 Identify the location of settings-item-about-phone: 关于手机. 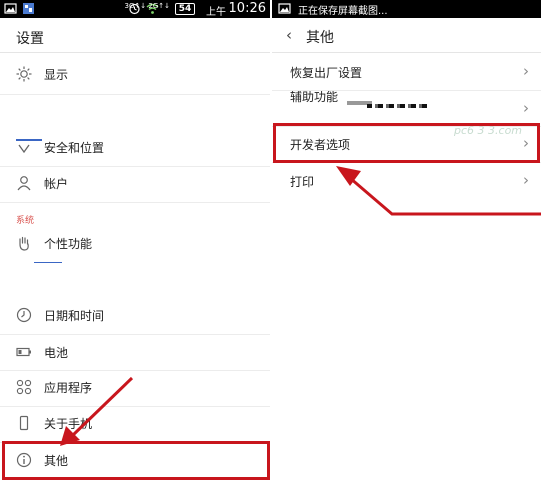
(135, 424).